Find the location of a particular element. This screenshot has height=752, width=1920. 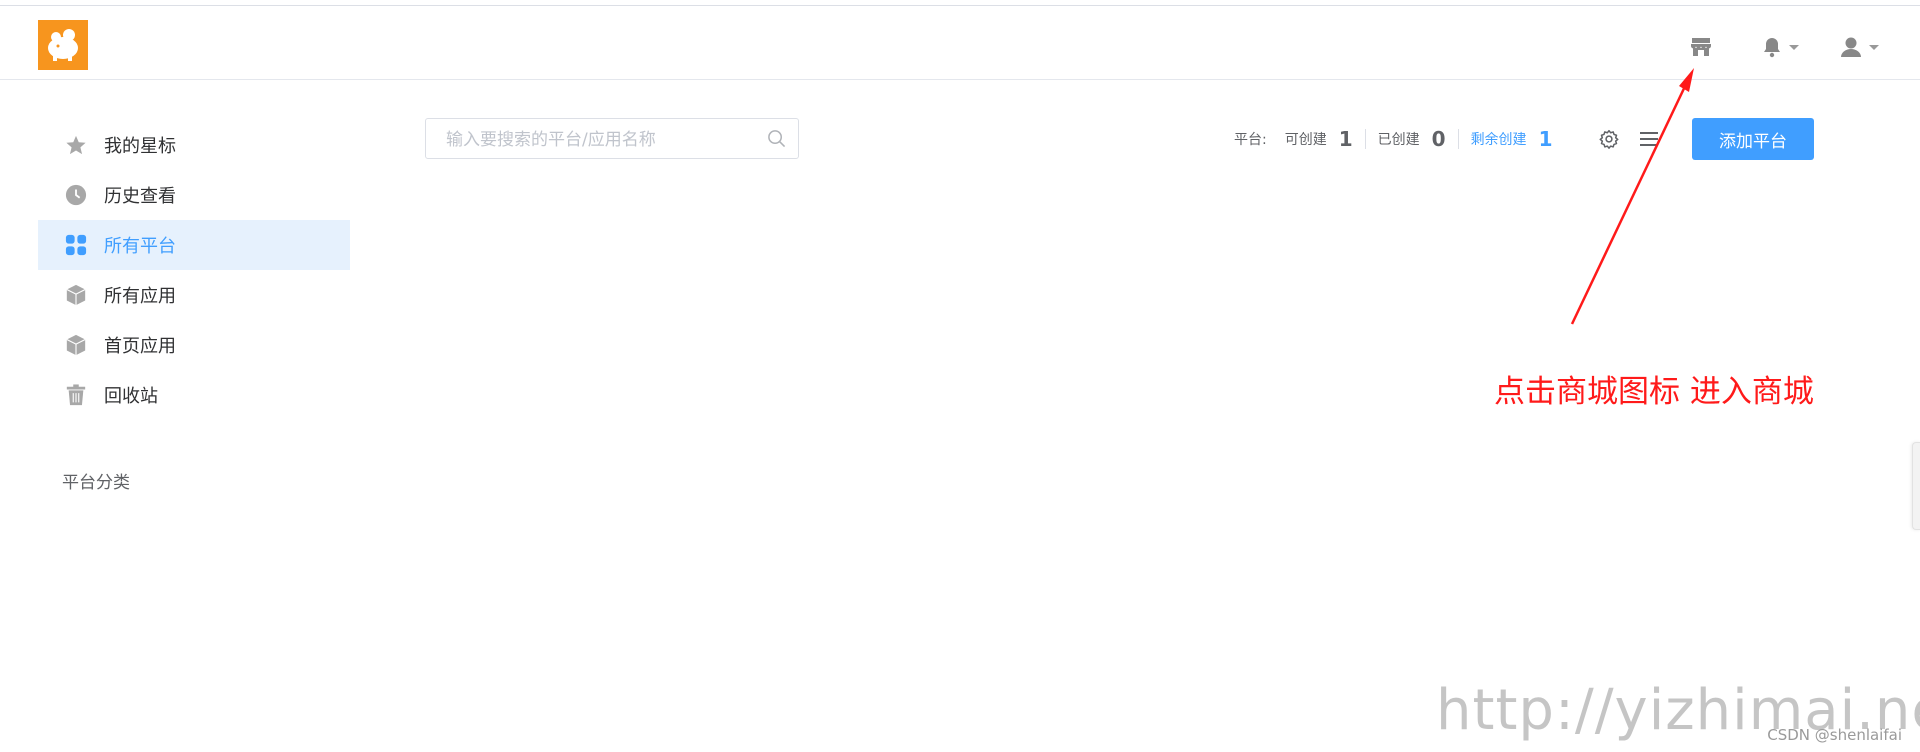

sidebar: 我的星标 历史查看 所有平台 所有应用 首页应用 回收站 is located at coordinates (194, 270).